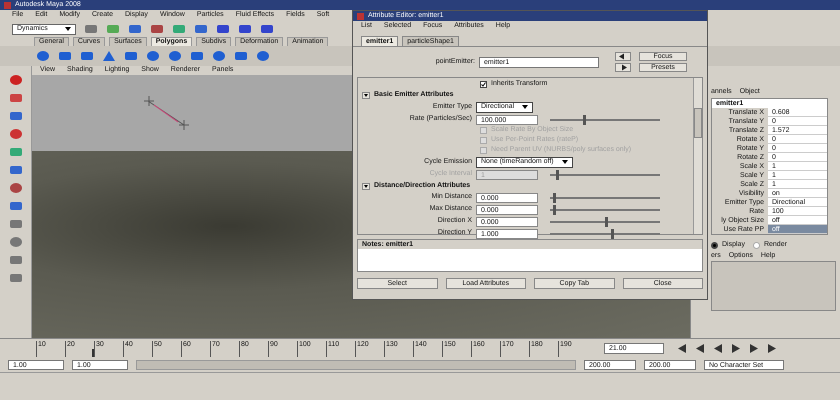  I want to click on scrollbar, so click(697, 156).